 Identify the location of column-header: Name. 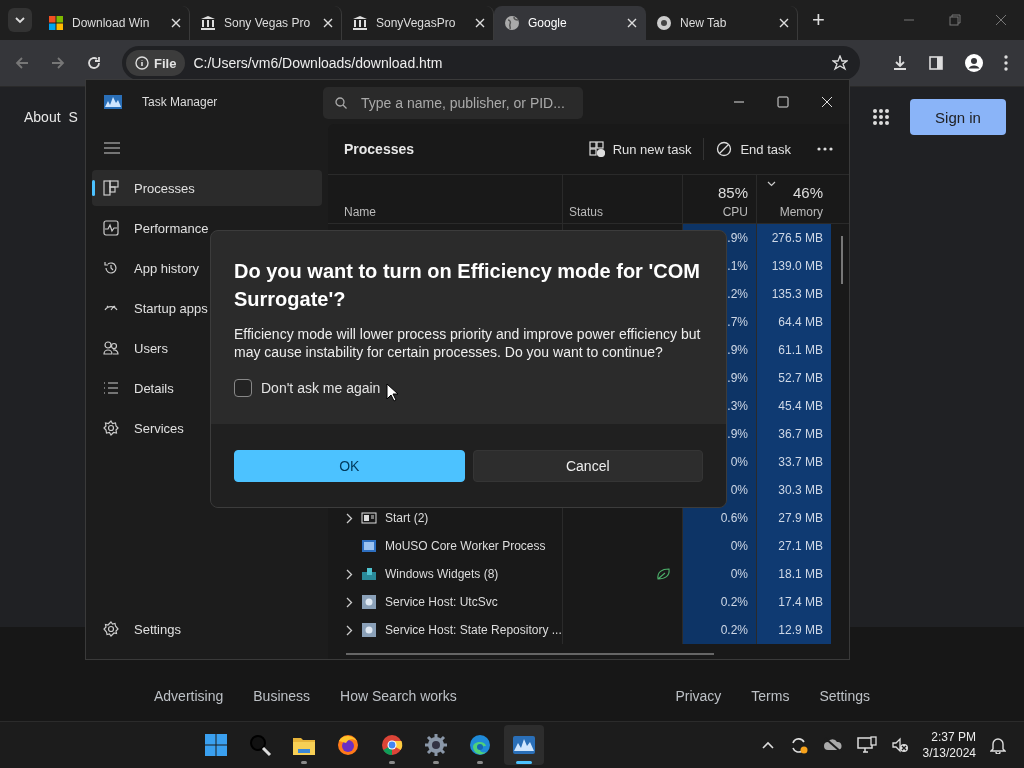
(445, 199).